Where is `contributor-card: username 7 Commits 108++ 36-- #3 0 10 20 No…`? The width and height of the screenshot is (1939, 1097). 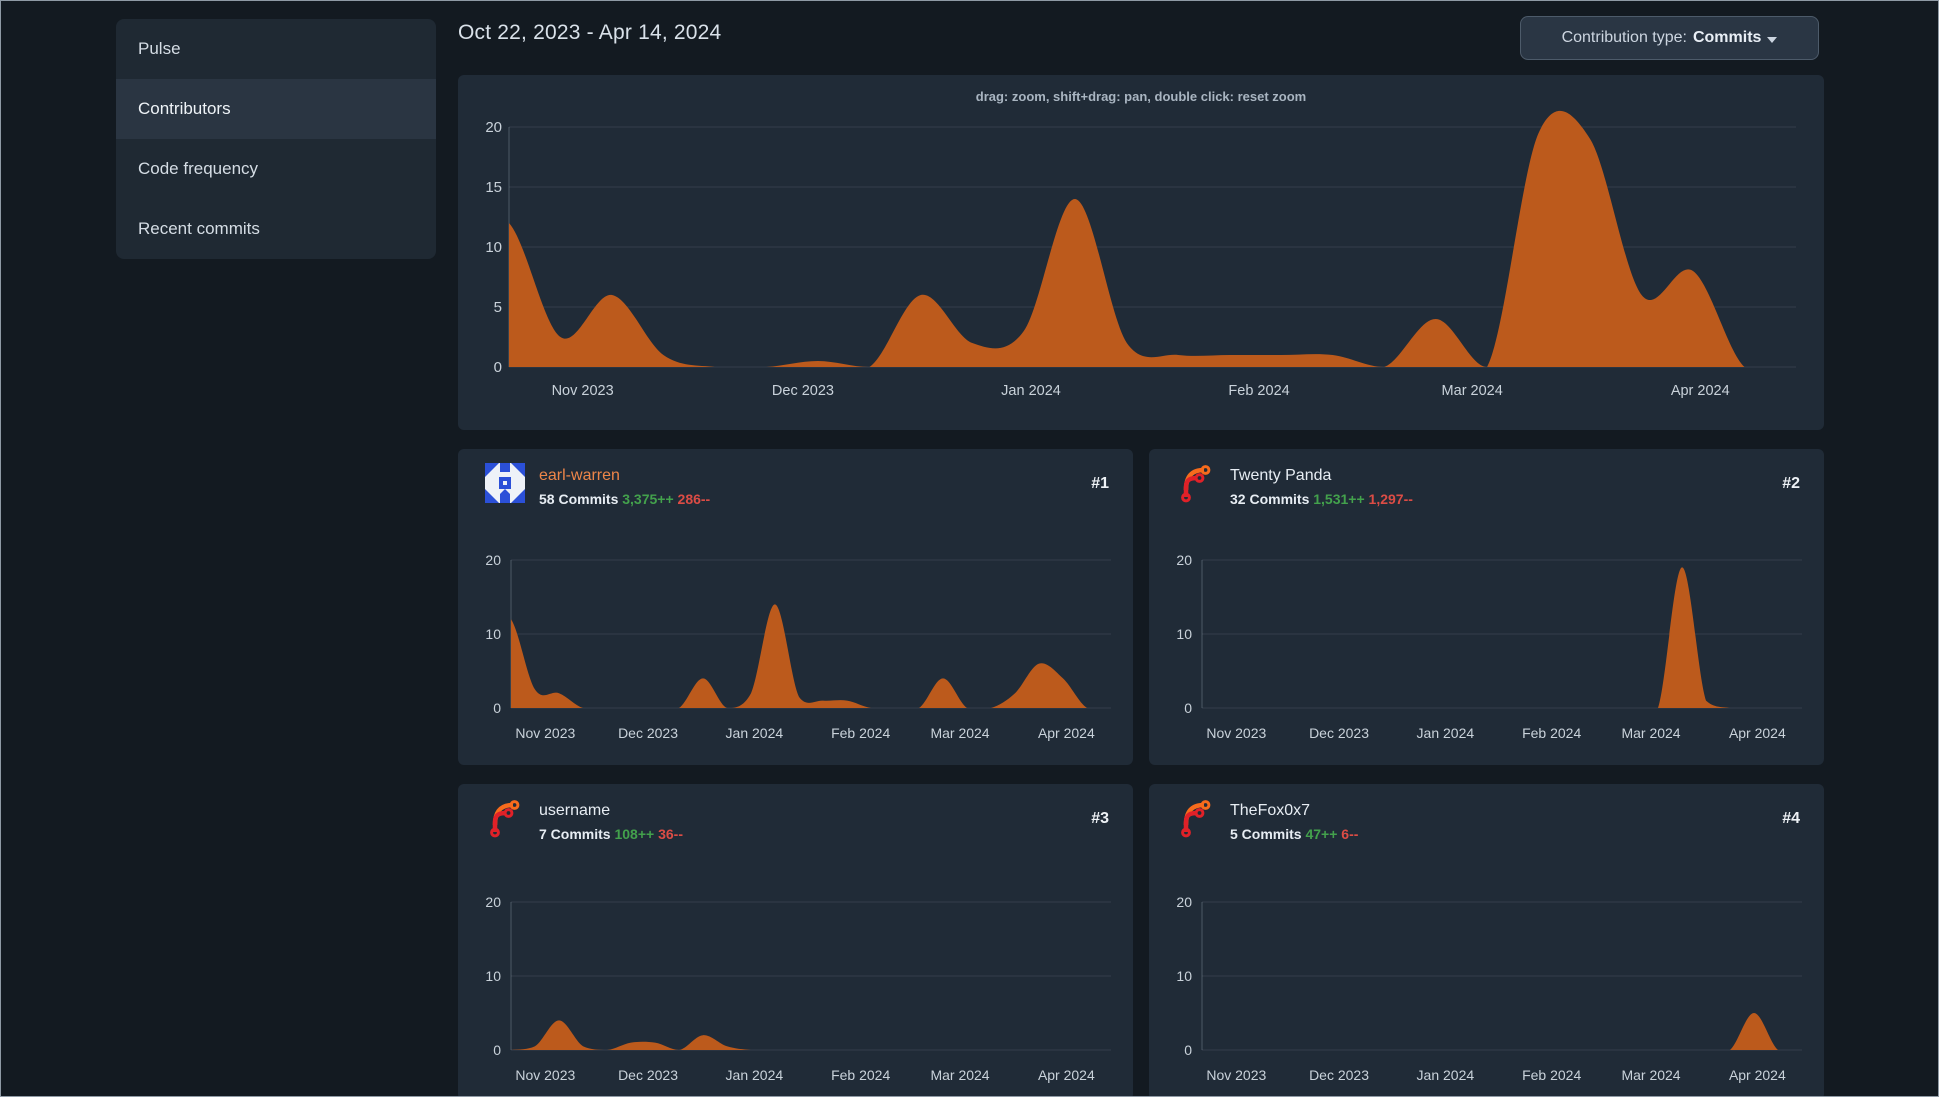 contributor-card: username 7 Commits 108++ 36-- #3 0 10 20 No… is located at coordinates (795, 940).